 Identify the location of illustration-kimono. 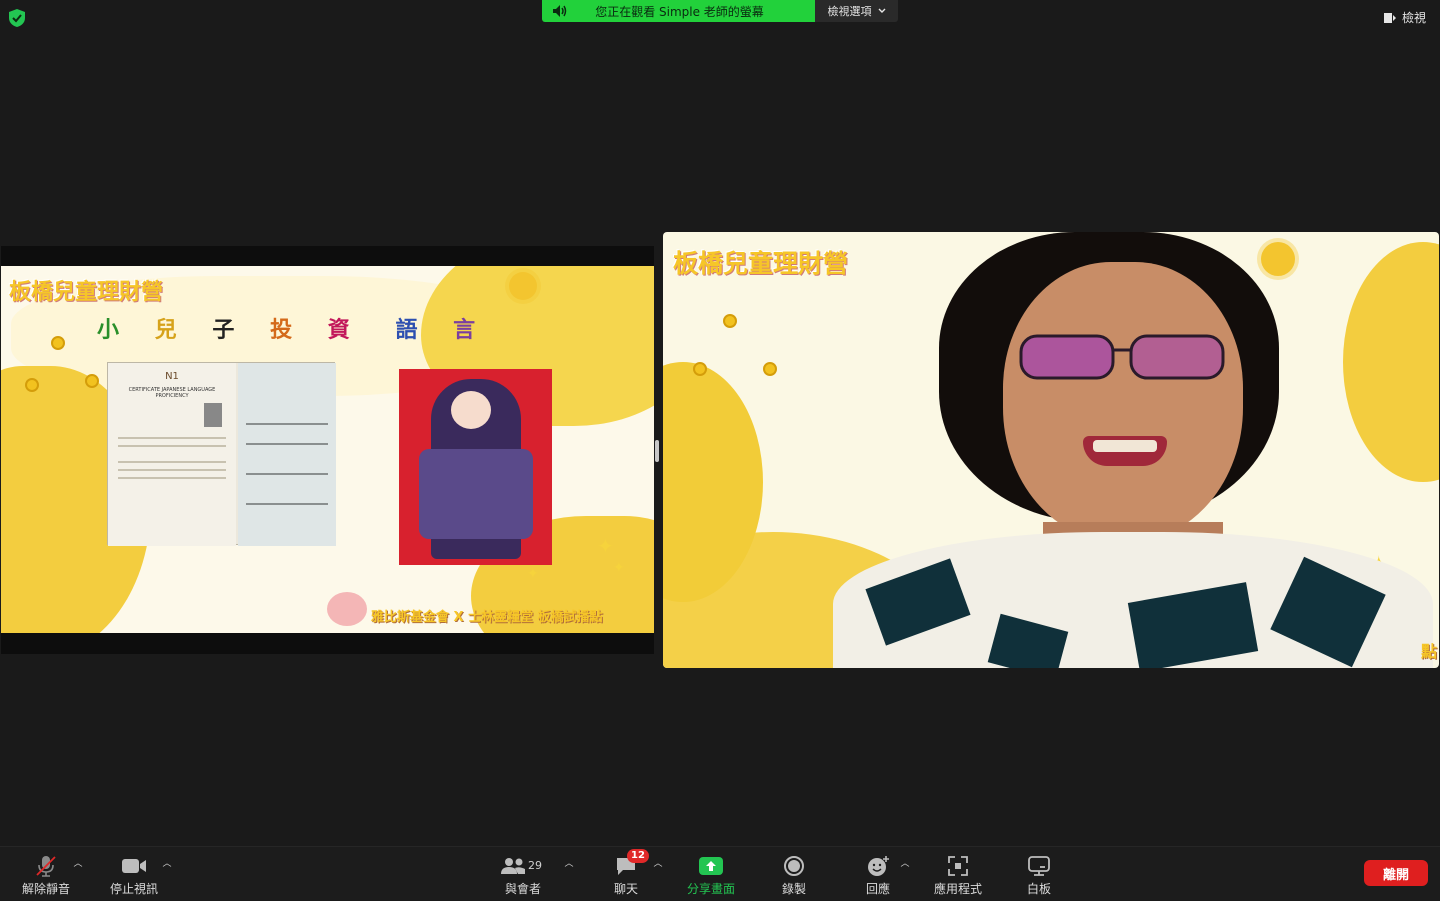
(476, 494).